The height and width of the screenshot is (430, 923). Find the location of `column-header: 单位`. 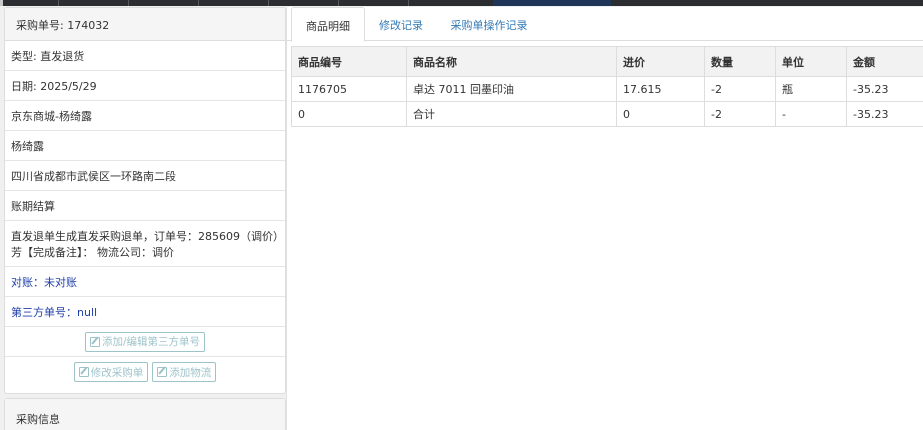

column-header: 单位 is located at coordinates (811, 61).